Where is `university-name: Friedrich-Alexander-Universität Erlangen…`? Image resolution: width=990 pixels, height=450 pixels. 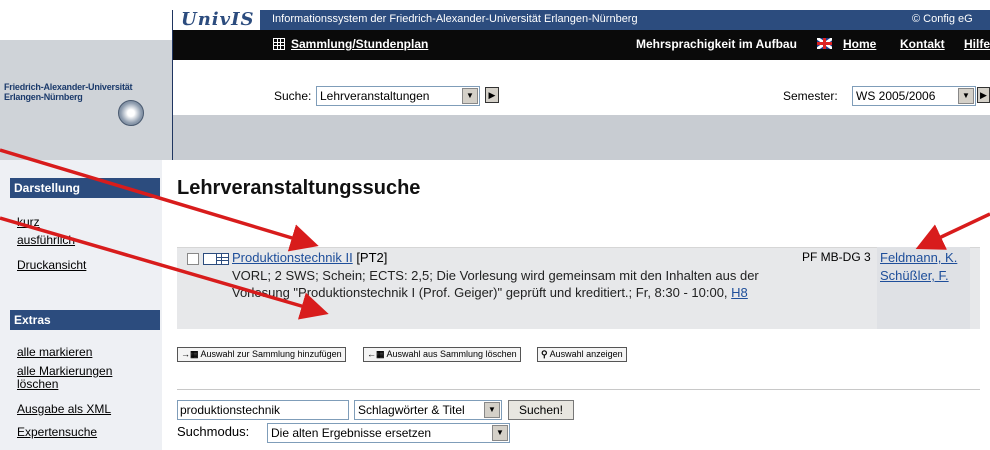 university-name: Friedrich-Alexander-Universität Erlangen… is located at coordinates (88, 92).